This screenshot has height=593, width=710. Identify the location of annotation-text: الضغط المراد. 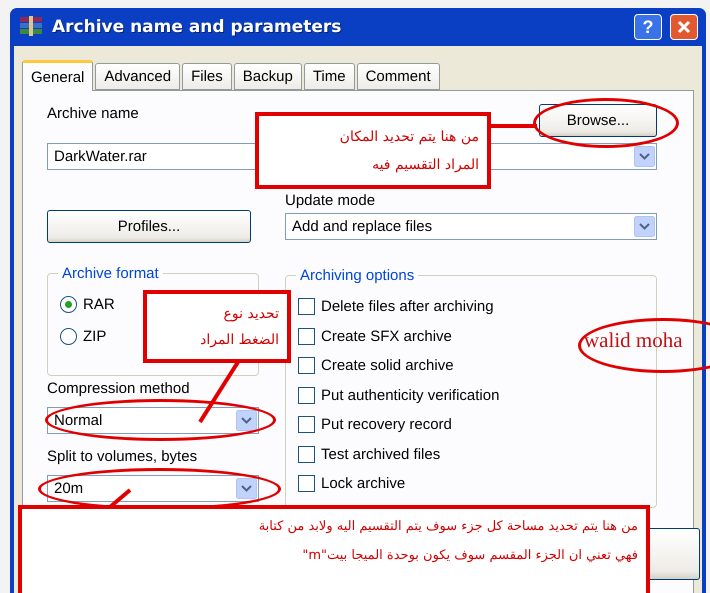
(239, 340).